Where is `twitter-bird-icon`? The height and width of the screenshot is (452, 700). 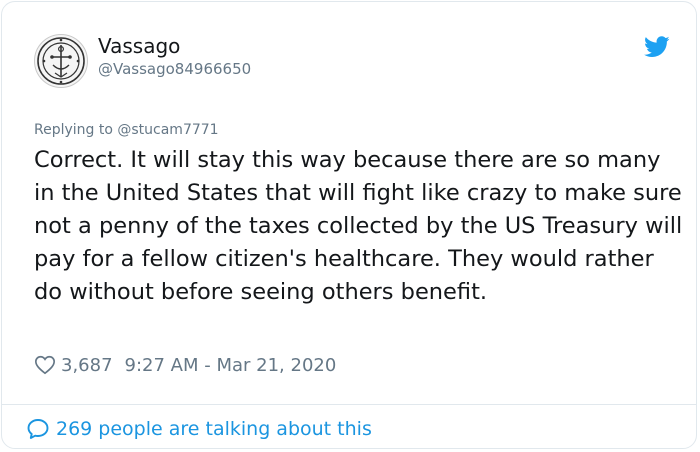 twitter-bird-icon is located at coordinates (657, 47).